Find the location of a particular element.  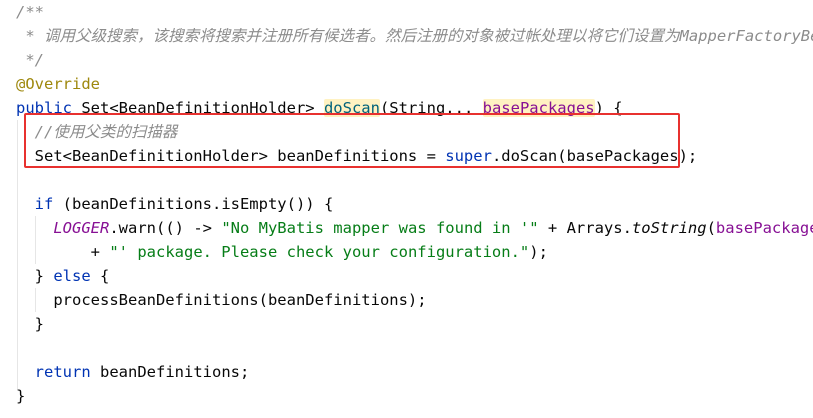

code-token-default: + Arrays. is located at coordinates (585, 228).